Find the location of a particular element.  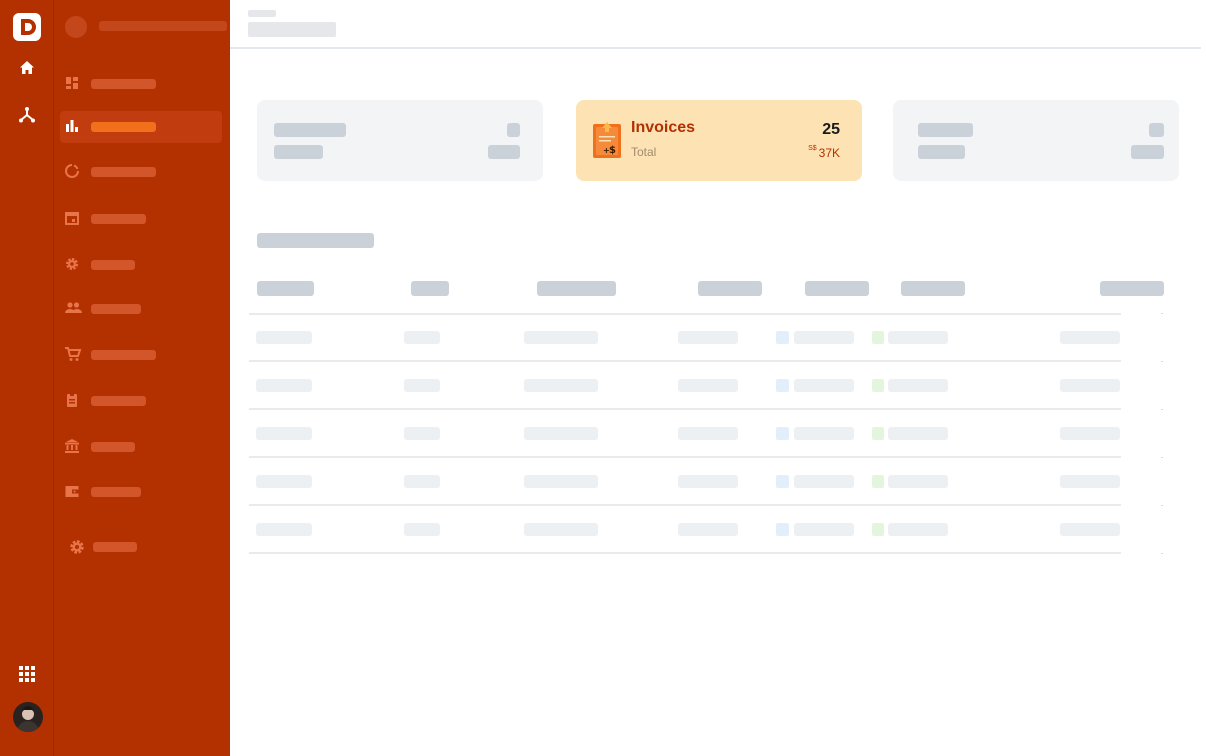

sidebar-item-orders is located at coordinates (141, 355).